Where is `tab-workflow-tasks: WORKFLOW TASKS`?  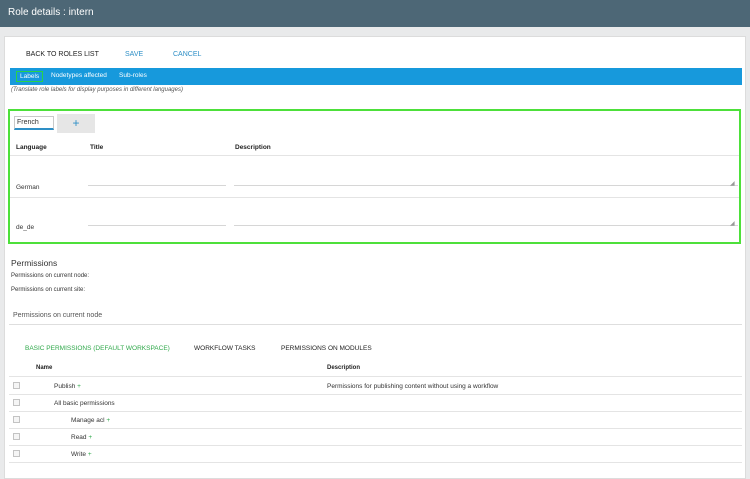
tab-workflow-tasks: WORKFLOW TASKS is located at coordinates (225, 348).